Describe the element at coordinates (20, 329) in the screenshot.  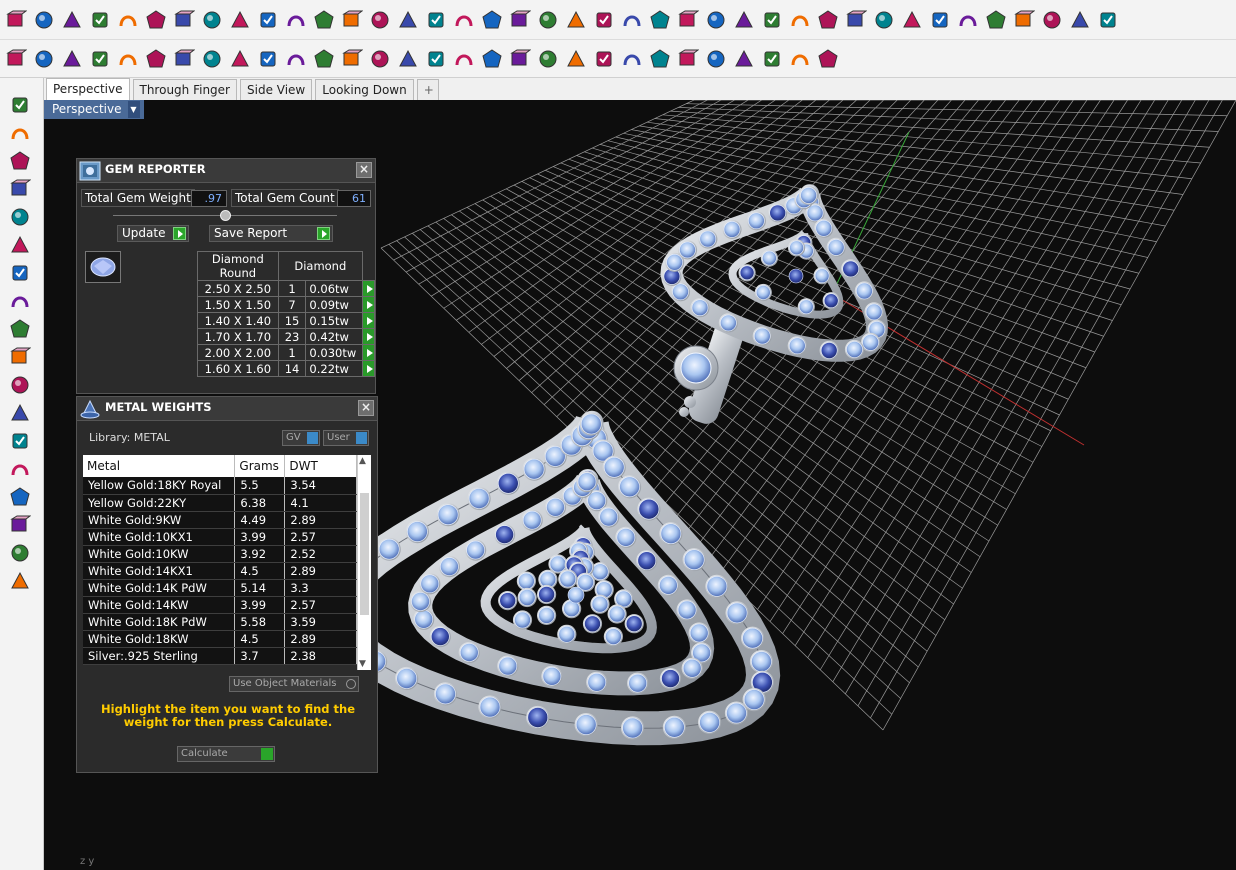
I see `transform-tool-icon` at that location.